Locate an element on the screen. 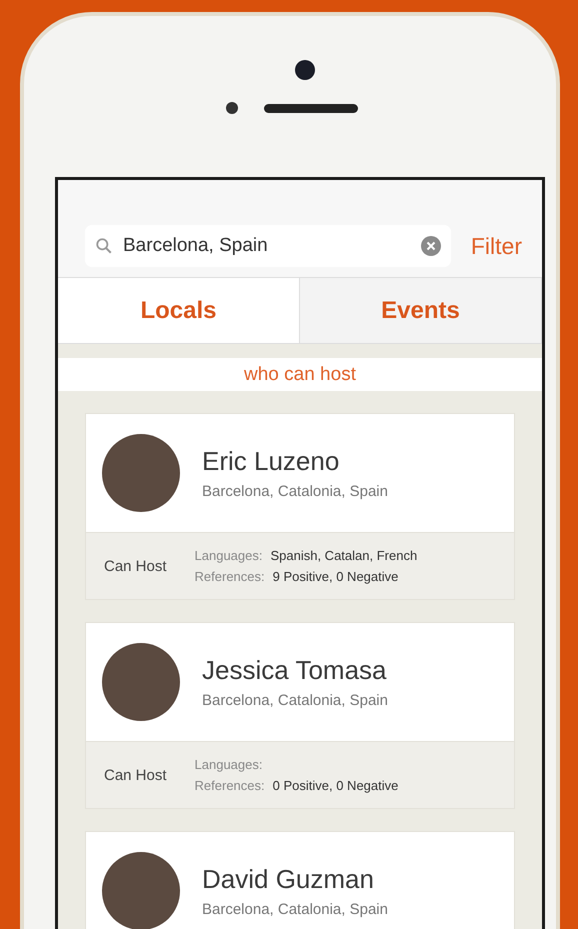 The image size is (578, 929). sensor-icon is located at coordinates (232, 108).